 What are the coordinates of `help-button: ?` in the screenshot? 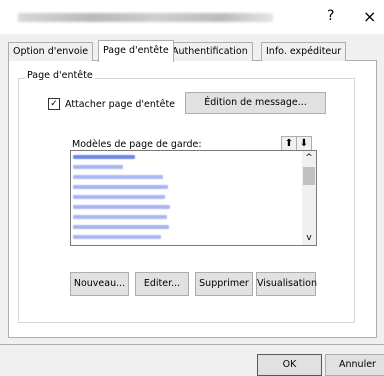 It's located at (330, 16).